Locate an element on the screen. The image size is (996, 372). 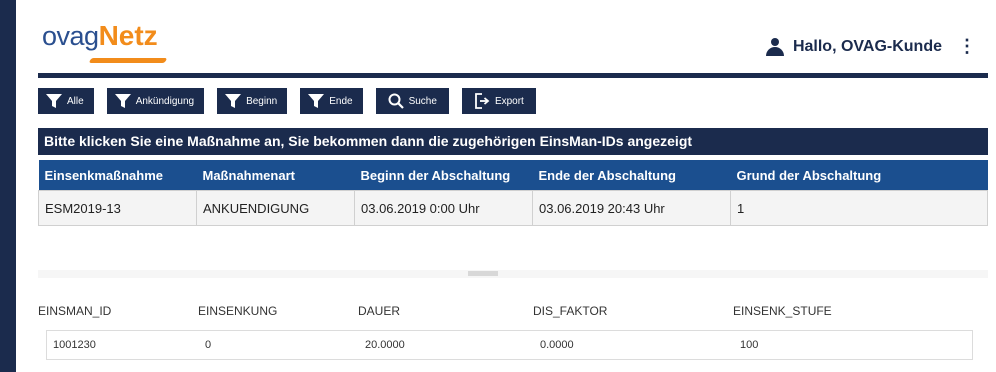
column-header: Einsenkmaßnahme is located at coordinates (117, 175).